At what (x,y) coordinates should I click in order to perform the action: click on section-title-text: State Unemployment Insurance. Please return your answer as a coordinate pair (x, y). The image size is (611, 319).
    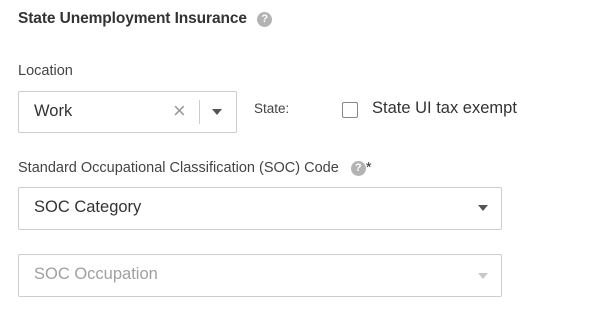
    Looking at the image, I should click on (132, 18).